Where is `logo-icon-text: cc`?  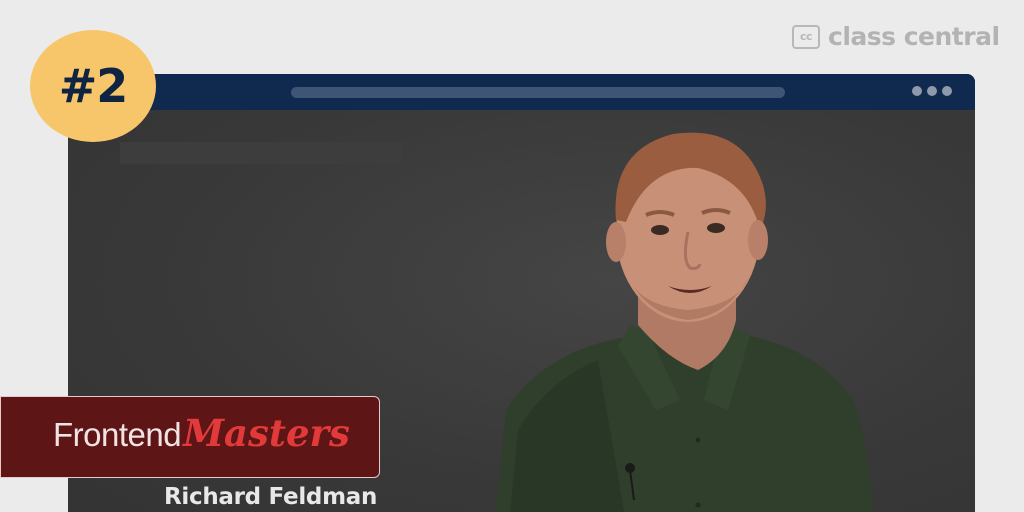 logo-icon-text: cc is located at coordinates (806, 36).